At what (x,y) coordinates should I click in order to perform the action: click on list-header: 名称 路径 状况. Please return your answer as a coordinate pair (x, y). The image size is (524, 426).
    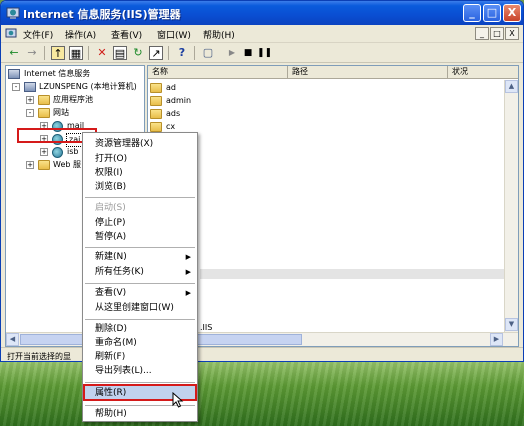
    Looking at the image, I should click on (333, 72).